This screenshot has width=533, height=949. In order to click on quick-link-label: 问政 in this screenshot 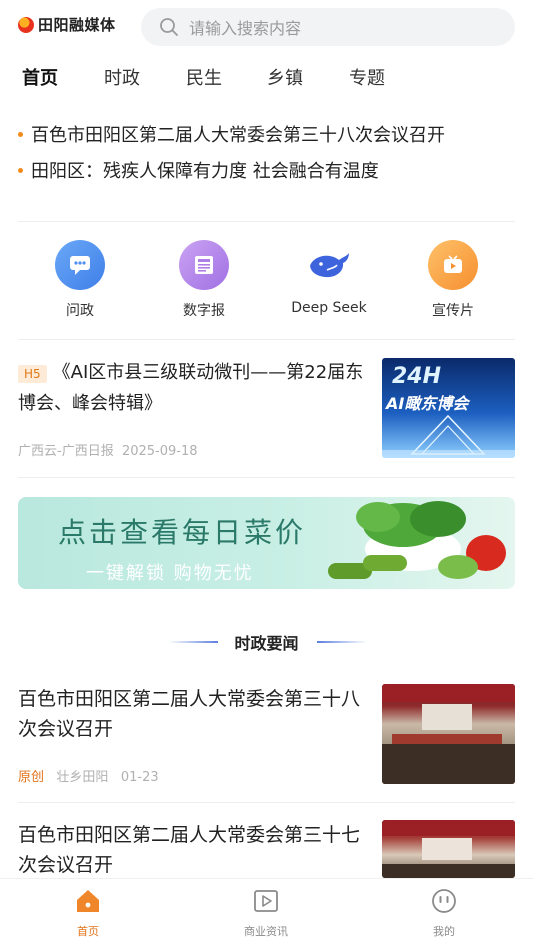, I will do `click(80, 311)`.